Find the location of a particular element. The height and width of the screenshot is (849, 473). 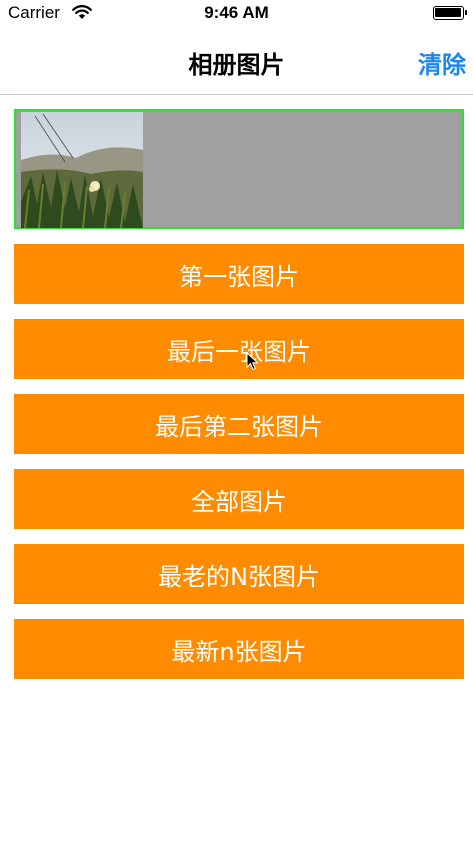

status-bar: Carrier 9:46 AM is located at coordinates (236, 14).